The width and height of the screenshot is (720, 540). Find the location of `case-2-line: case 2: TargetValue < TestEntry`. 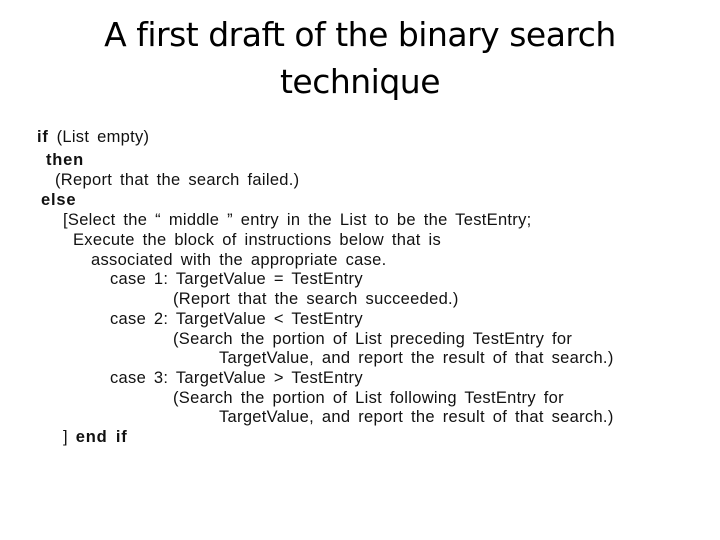

case-2-line: case 2: TargetValue < TestEntry is located at coordinates (236, 319).